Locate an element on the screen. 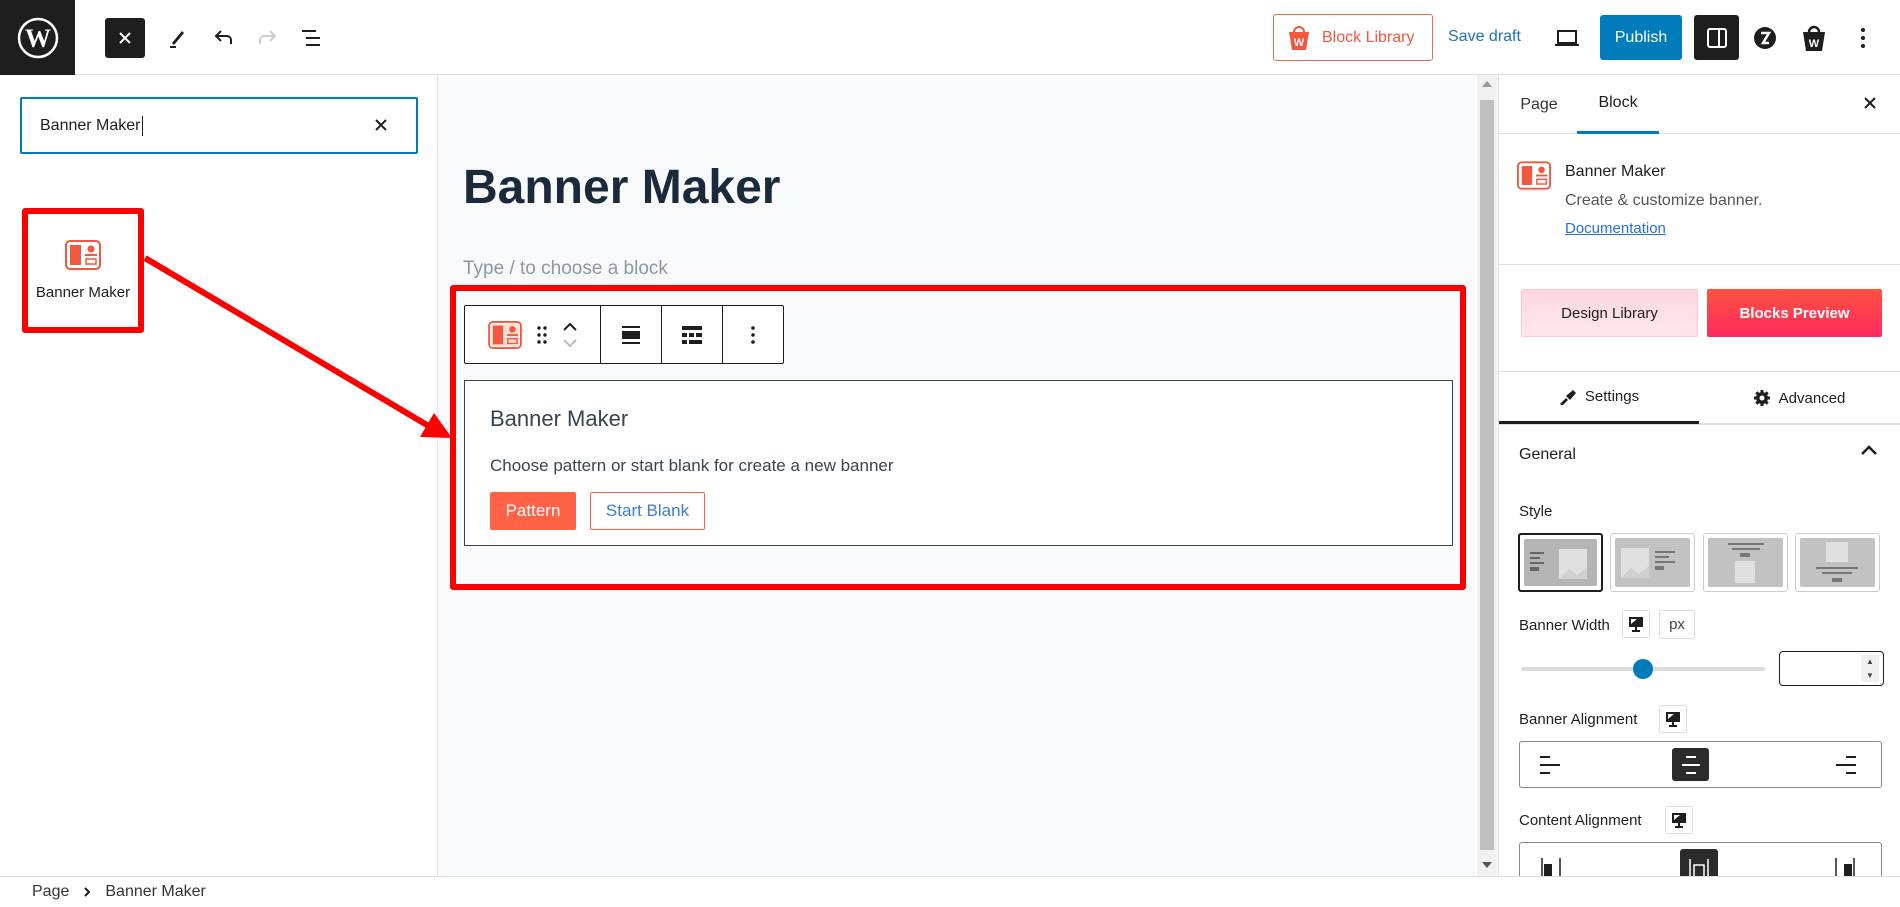  justify-center-icon is located at coordinates (1699, 867).